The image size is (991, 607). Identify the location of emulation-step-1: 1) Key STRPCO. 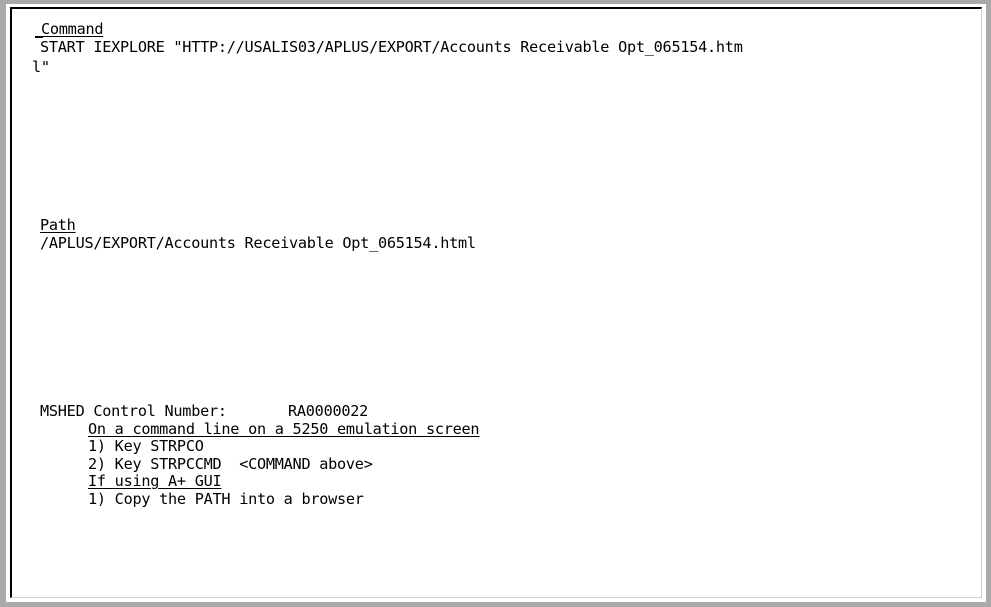
(146, 446).